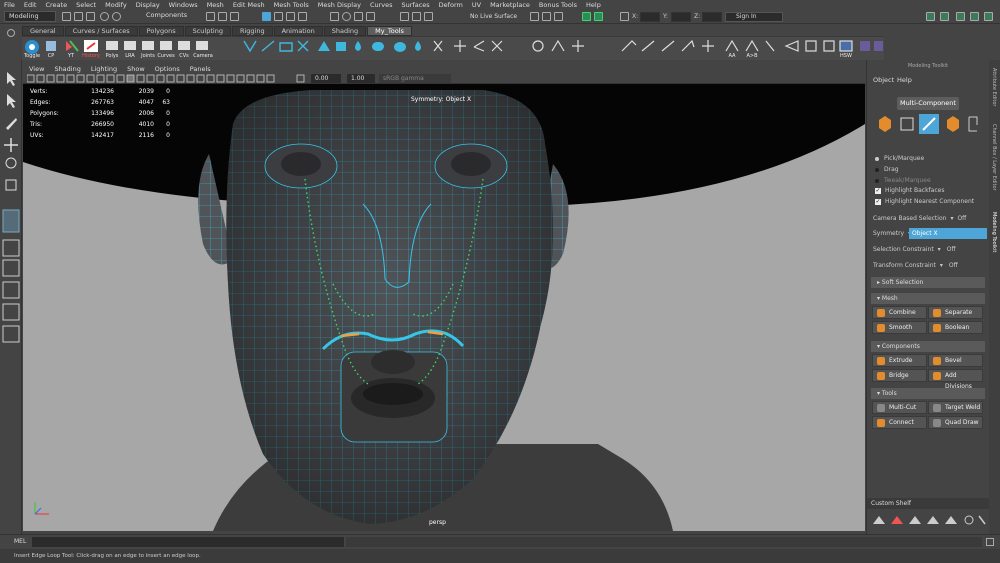 The width and height of the screenshot is (1000, 563). I want to click on combine-button: Combine, so click(899, 312).